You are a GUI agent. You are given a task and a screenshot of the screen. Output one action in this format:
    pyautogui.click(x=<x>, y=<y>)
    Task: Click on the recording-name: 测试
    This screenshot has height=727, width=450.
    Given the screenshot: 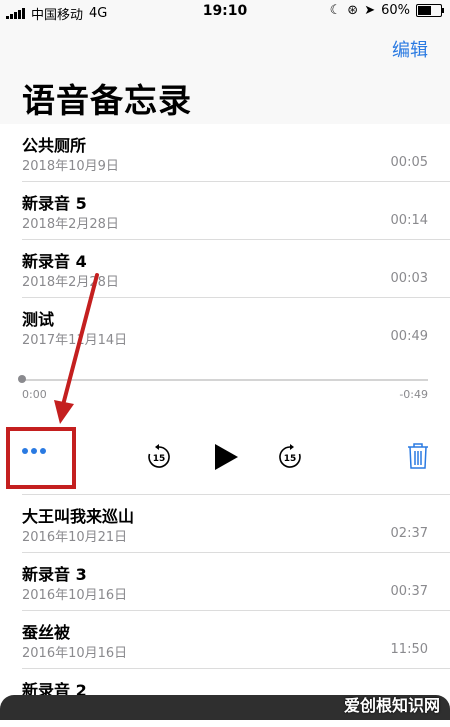 What is the action you would take?
    pyautogui.click(x=38, y=319)
    